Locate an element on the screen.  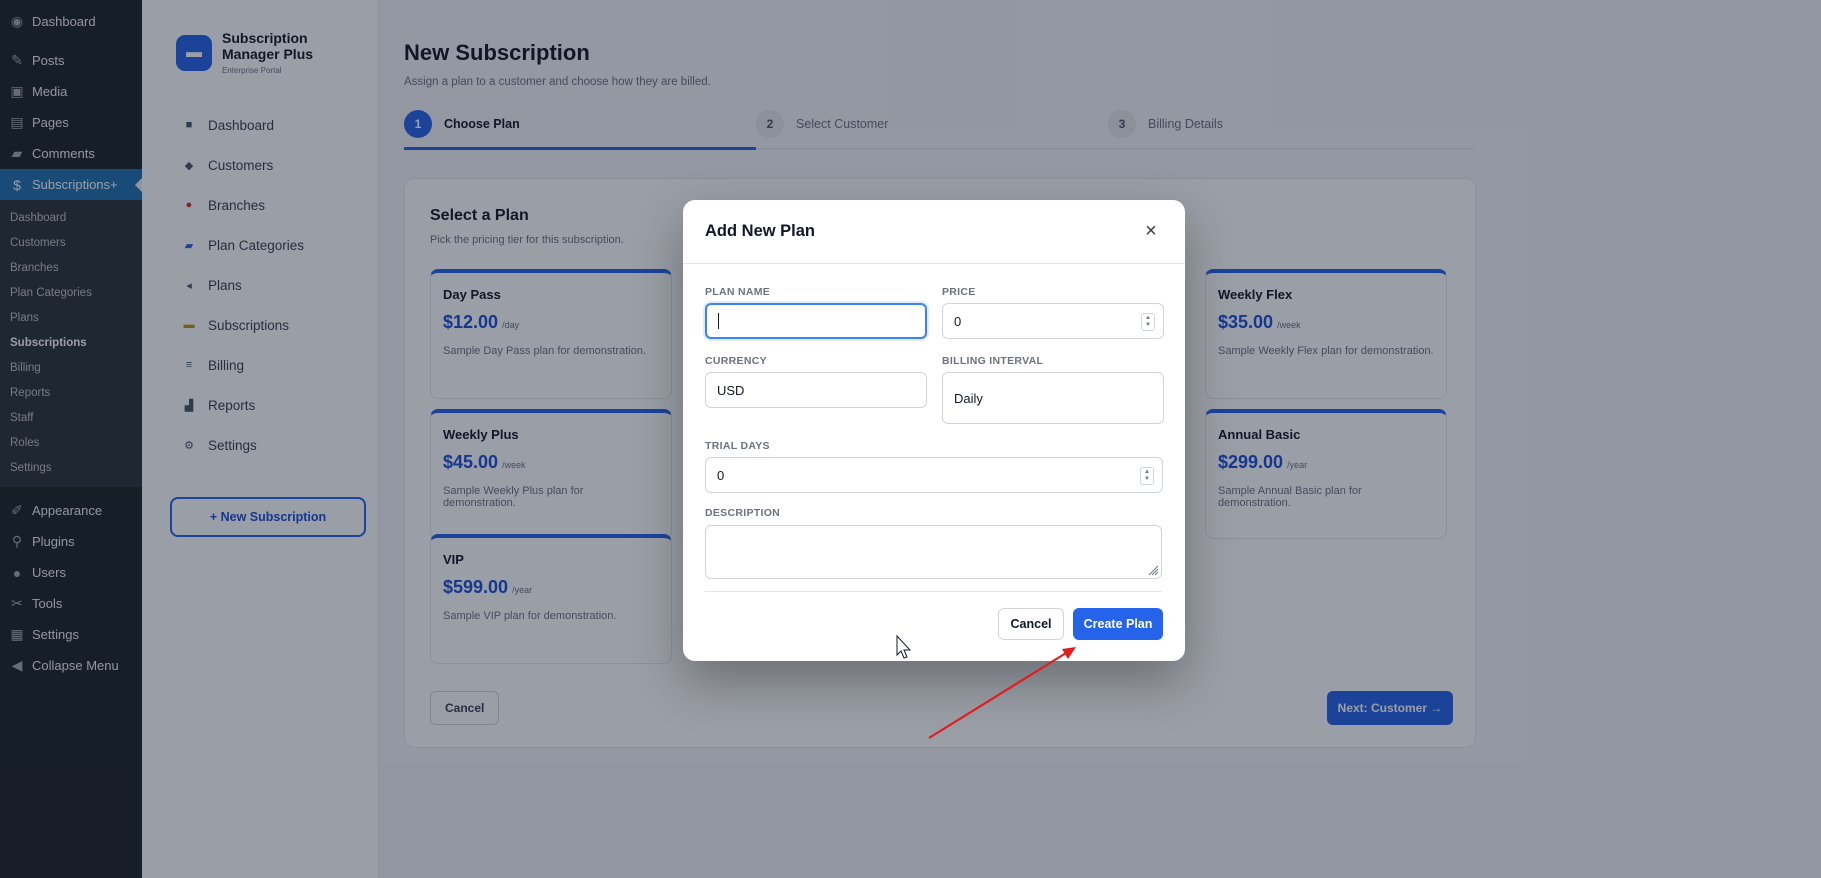
modal-divider is located at coordinates (933, 591).